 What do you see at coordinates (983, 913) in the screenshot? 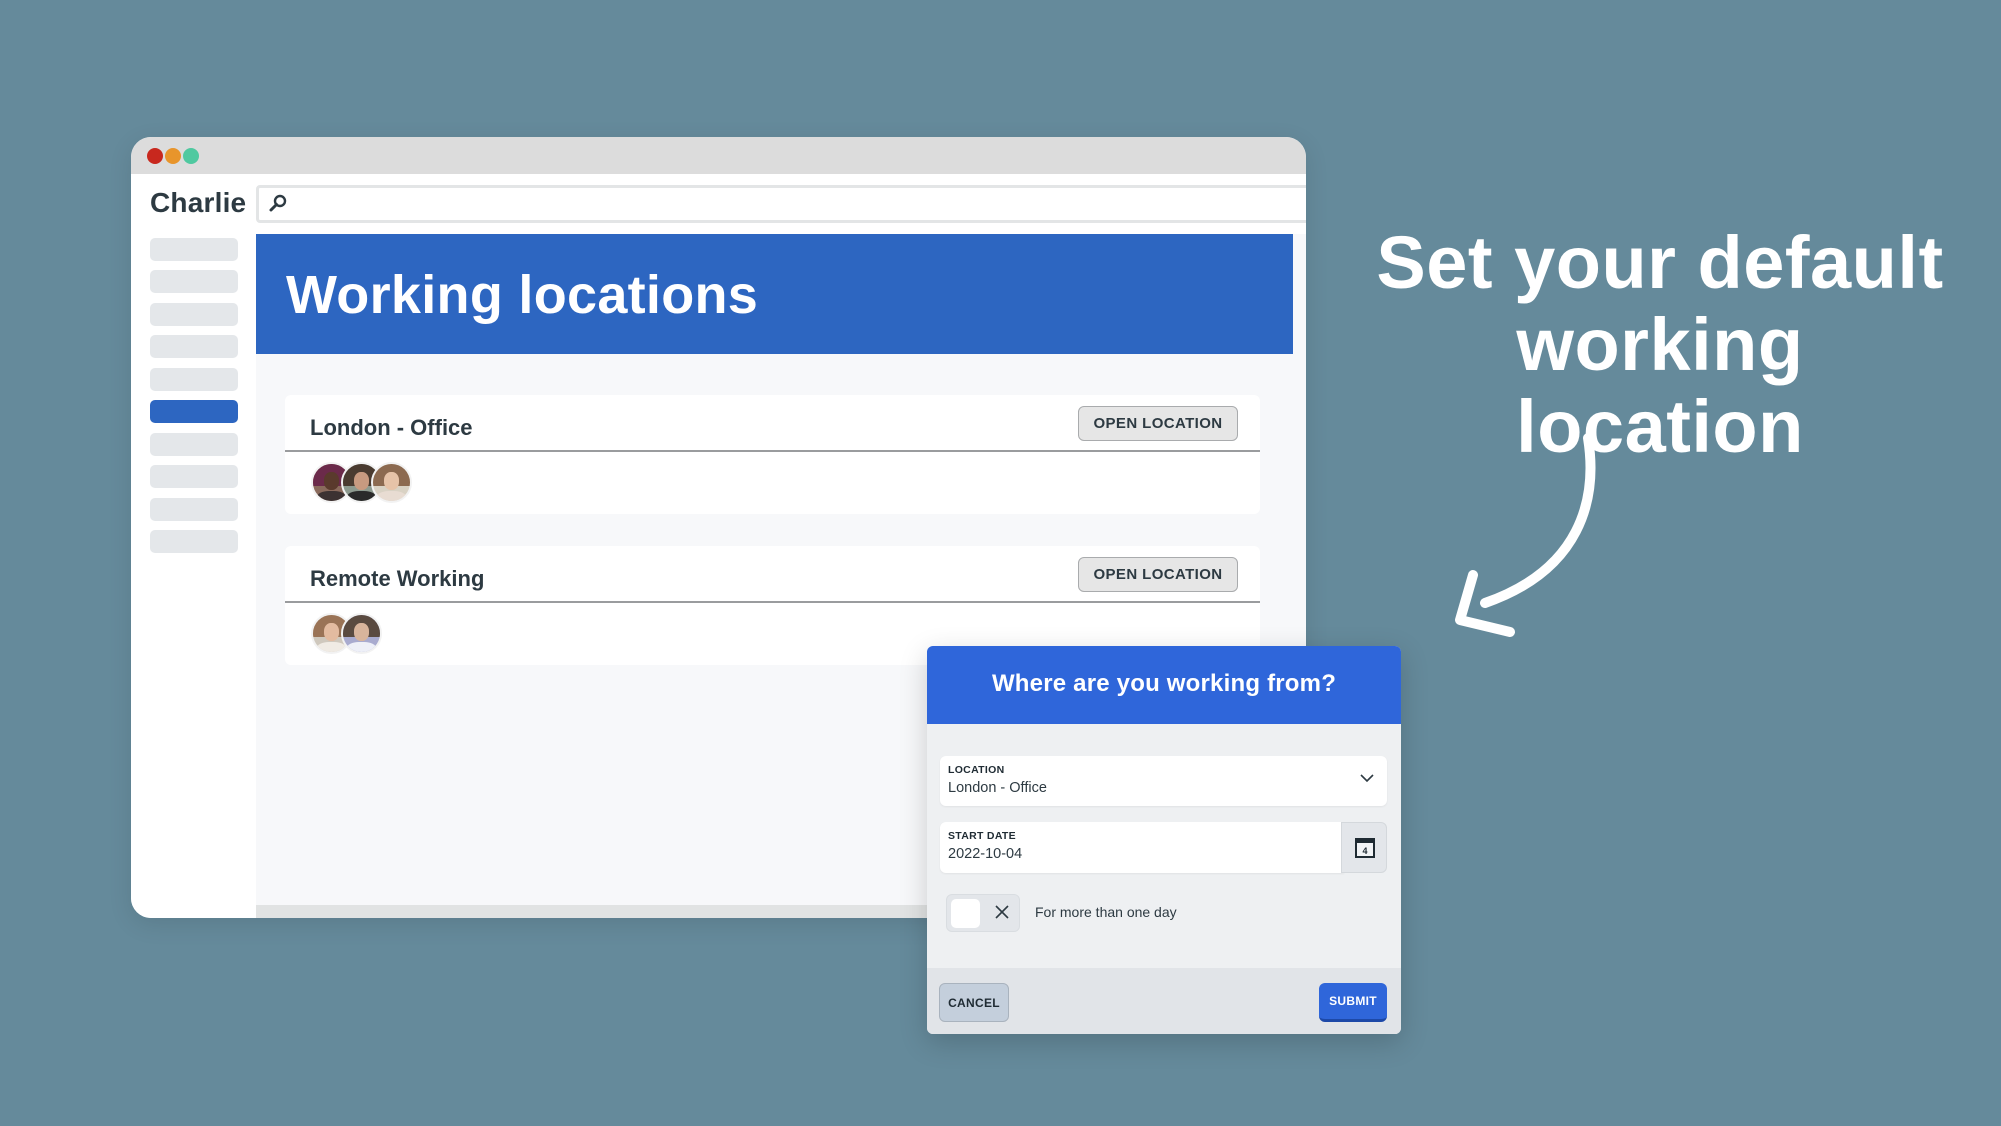
I see `multi-day-toggle` at bounding box center [983, 913].